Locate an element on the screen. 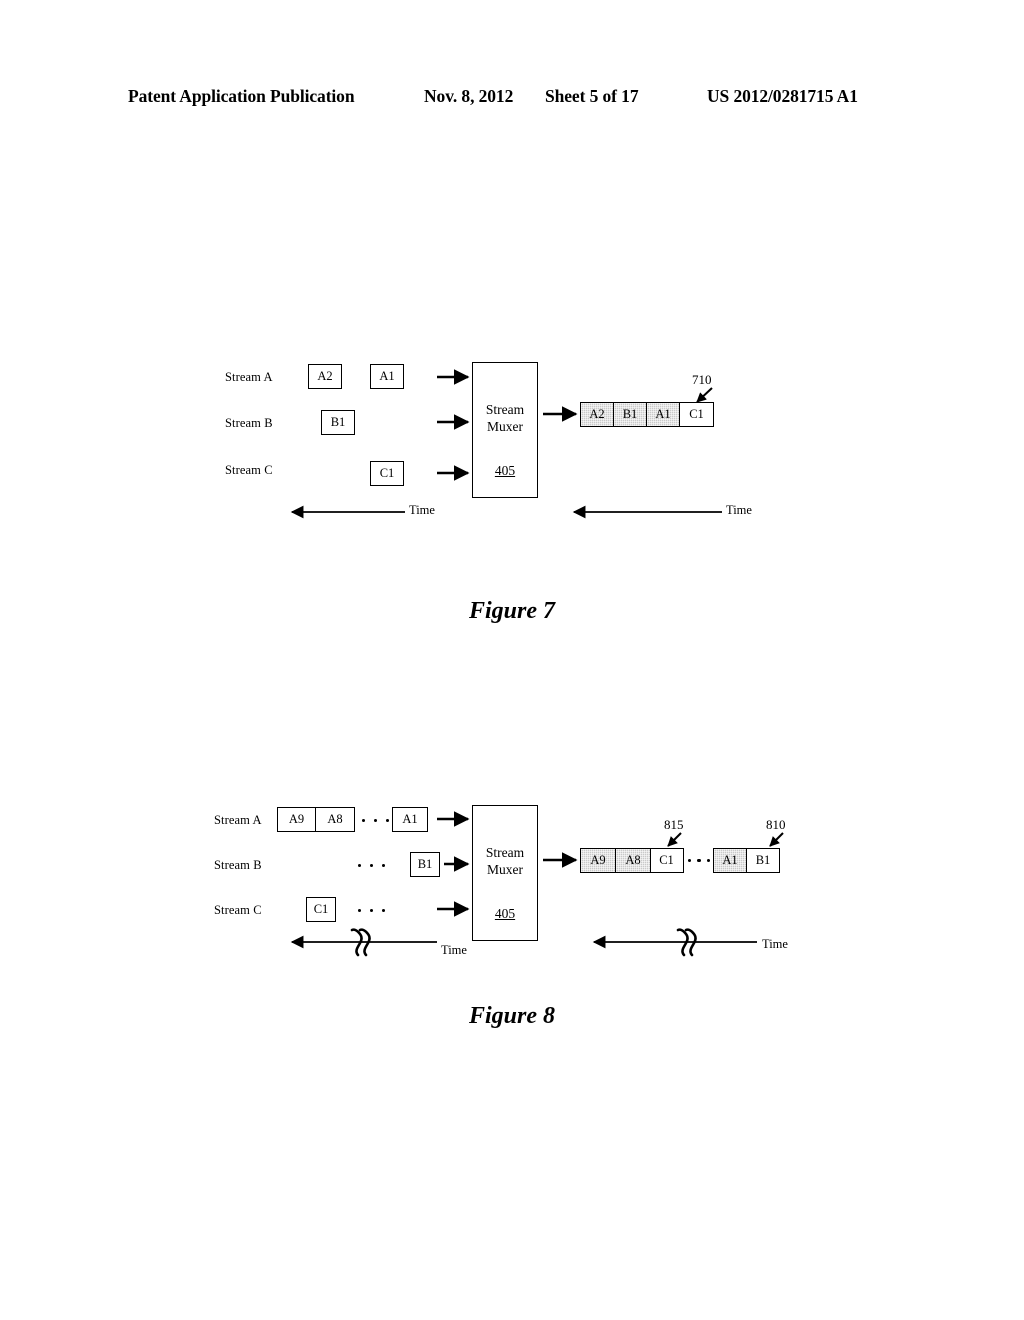 This screenshot has height=1320, width=1024. fig8-output-group-right: A1 B1 is located at coordinates (746, 860).